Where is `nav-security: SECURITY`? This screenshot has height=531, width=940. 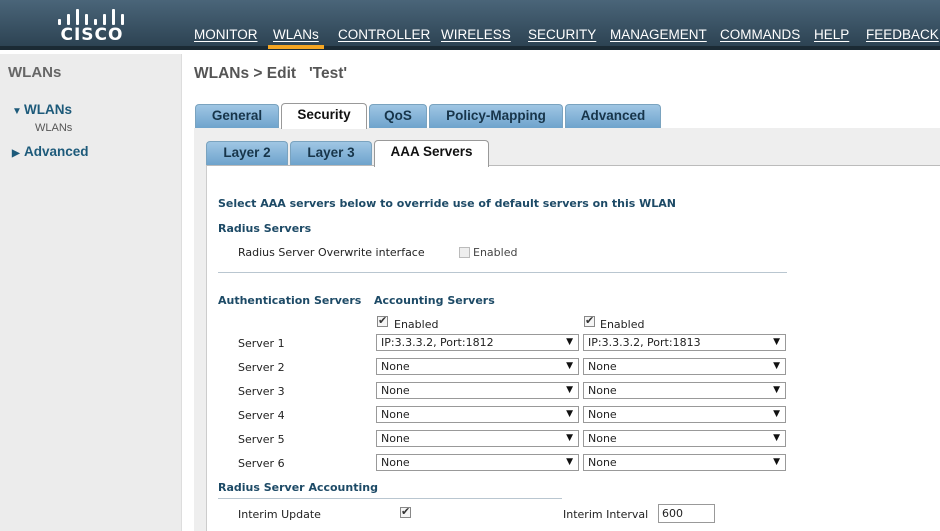
nav-security: SECURITY is located at coordinates (562, 34).